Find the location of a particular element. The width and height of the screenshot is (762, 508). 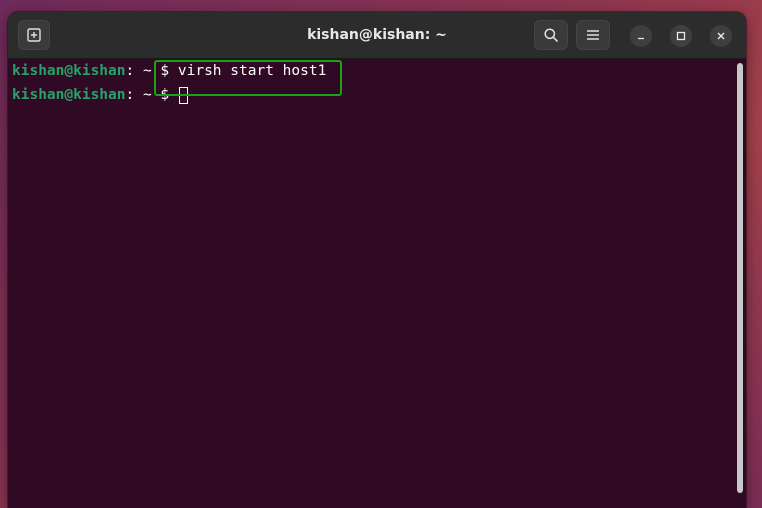

maximize-button is located at coordinates (681, 36).